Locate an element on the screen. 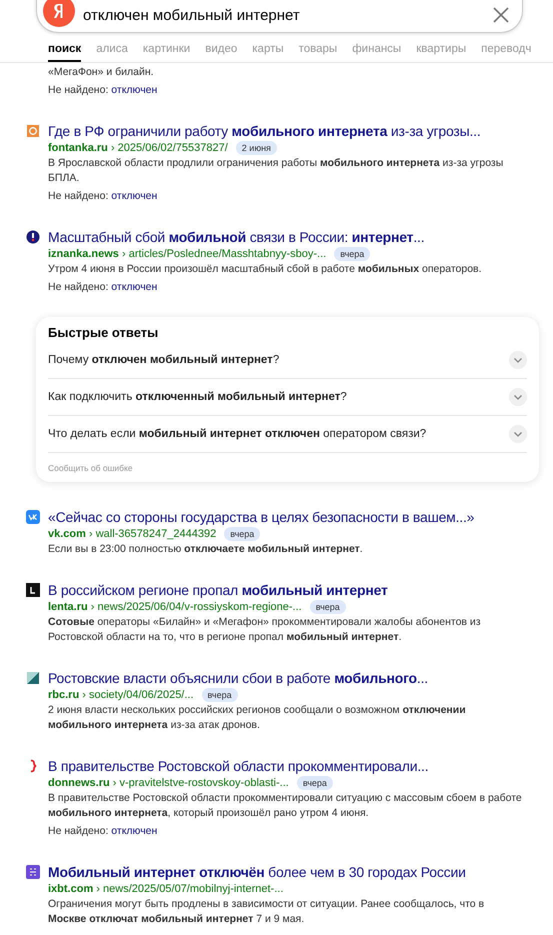 The height and width of the screenshot is (935, 553). result-snippet: Если вы в 23:00 полностью отключаете мобильный интернет. is located at coordinates (206, 549).